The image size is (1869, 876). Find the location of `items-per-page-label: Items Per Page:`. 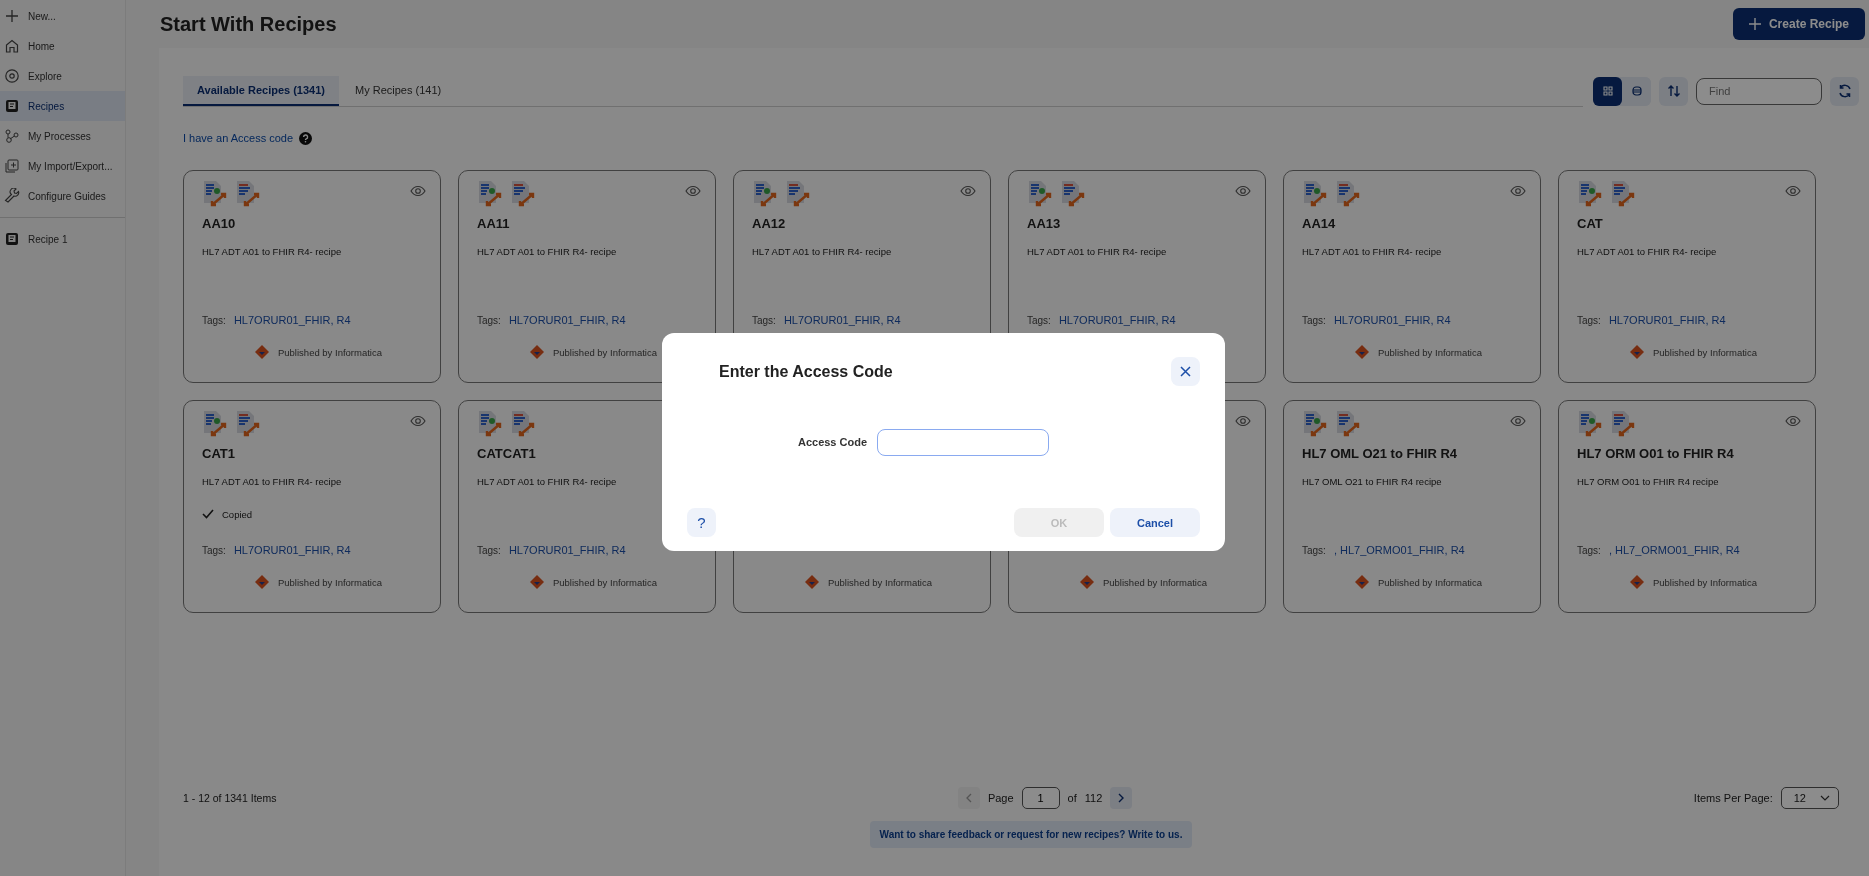

items-per-page-label: Items Per Page: is located at coordinates (1733, 798).